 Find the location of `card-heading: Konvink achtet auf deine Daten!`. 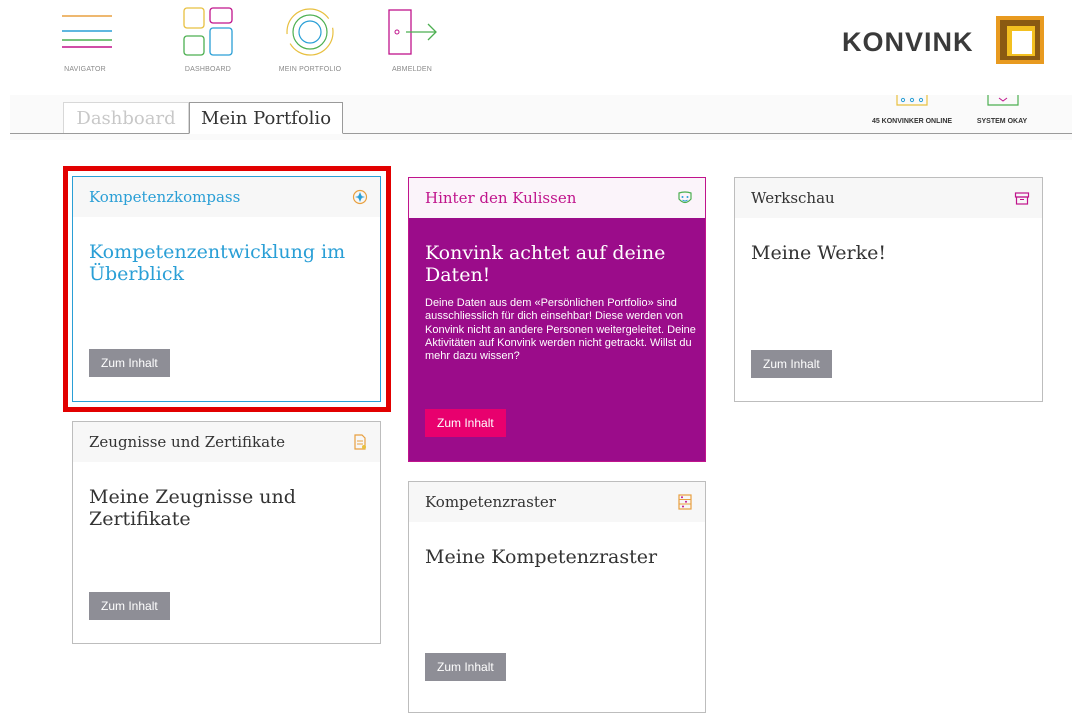

card-heading: Konvink achtet auf deine Daten! is located at coordinates (545, 264).